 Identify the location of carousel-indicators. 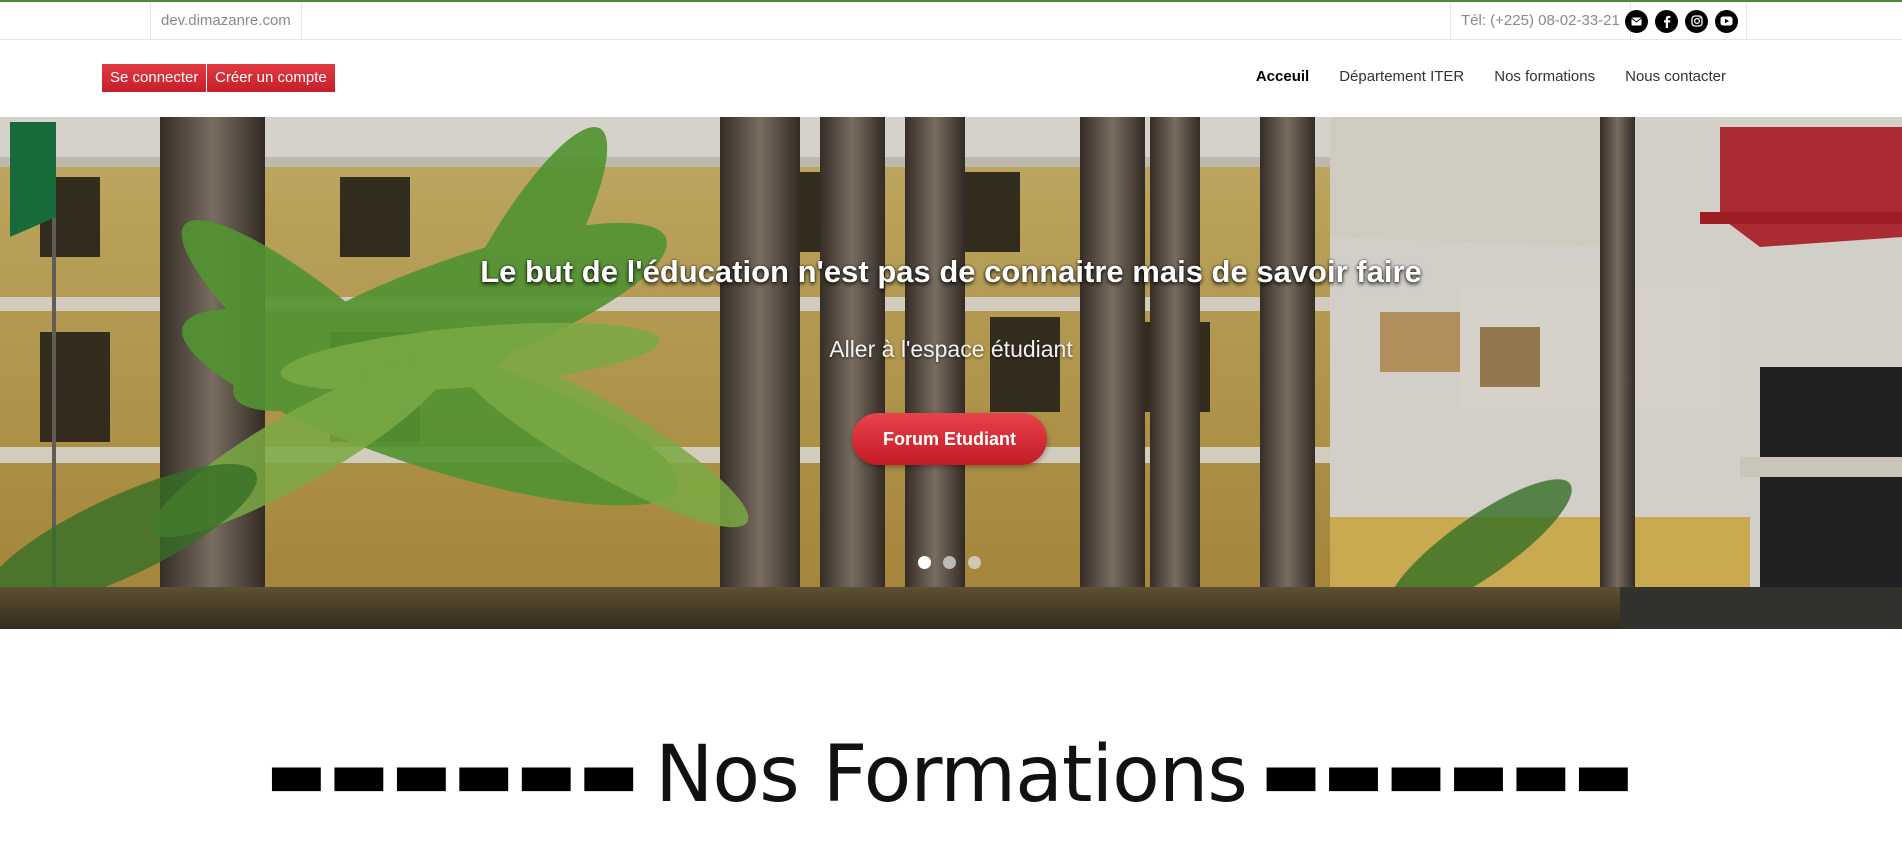
(949, 562).